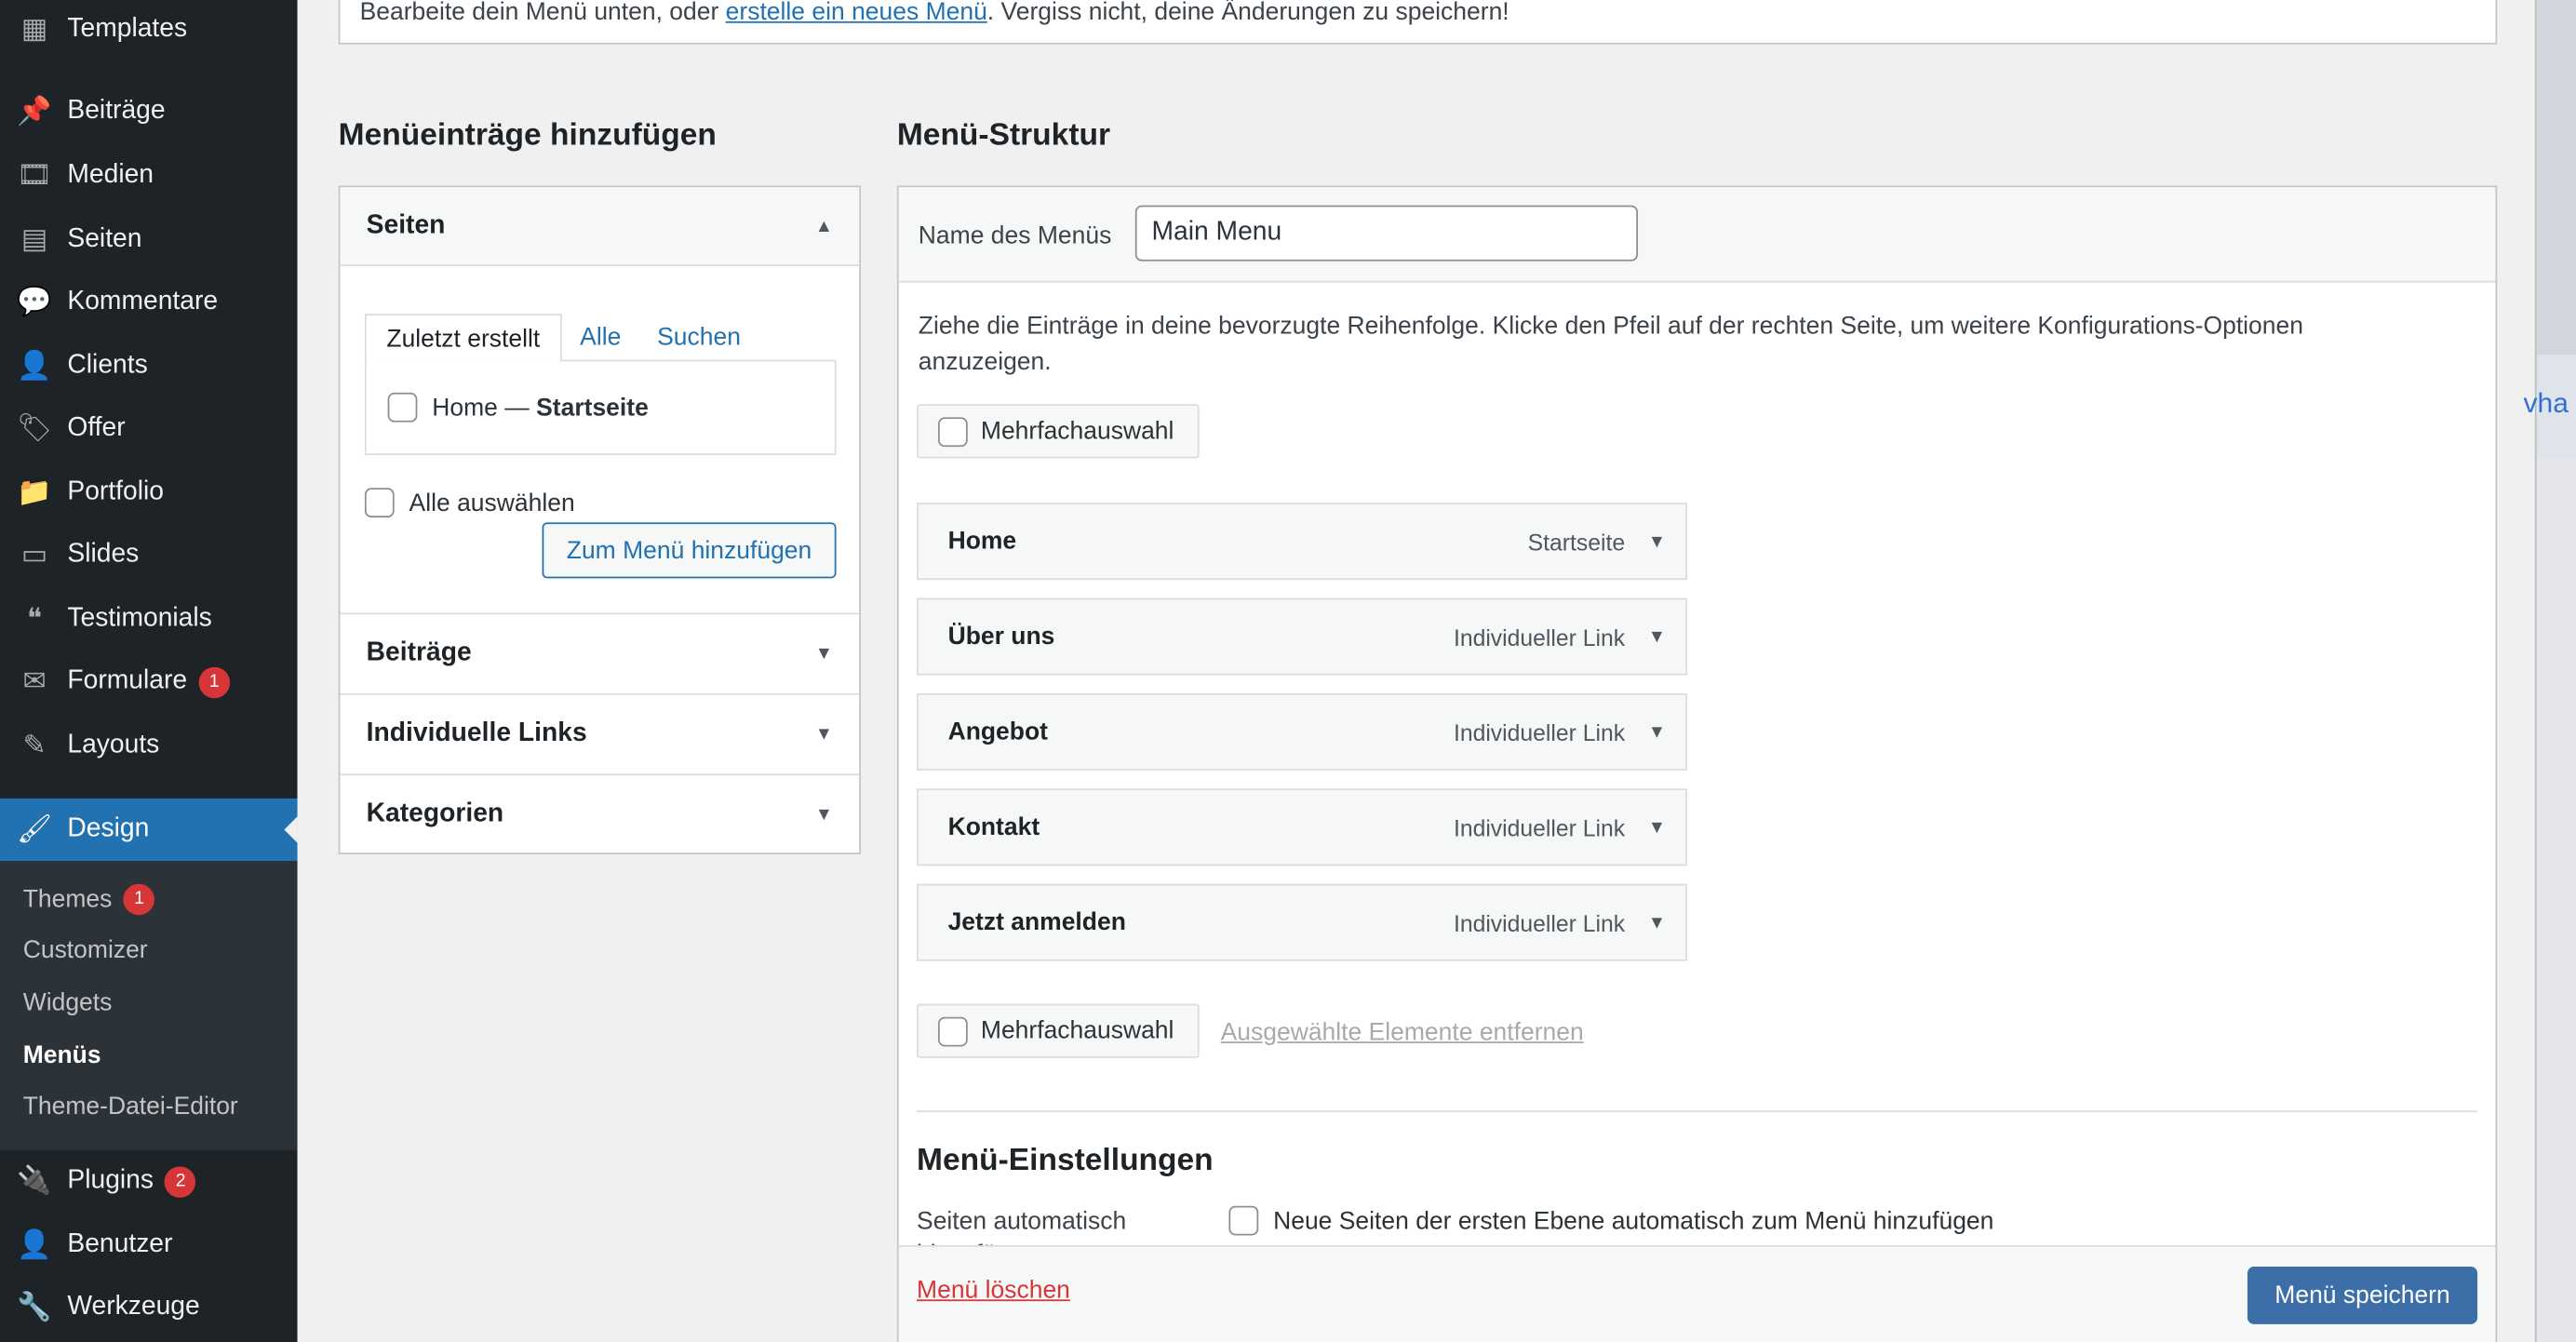  What do you see at coordinates (85, 950) in the screenshot?
I see `submenu-item-customizer: Customizer` at bounding box center [85, 950].